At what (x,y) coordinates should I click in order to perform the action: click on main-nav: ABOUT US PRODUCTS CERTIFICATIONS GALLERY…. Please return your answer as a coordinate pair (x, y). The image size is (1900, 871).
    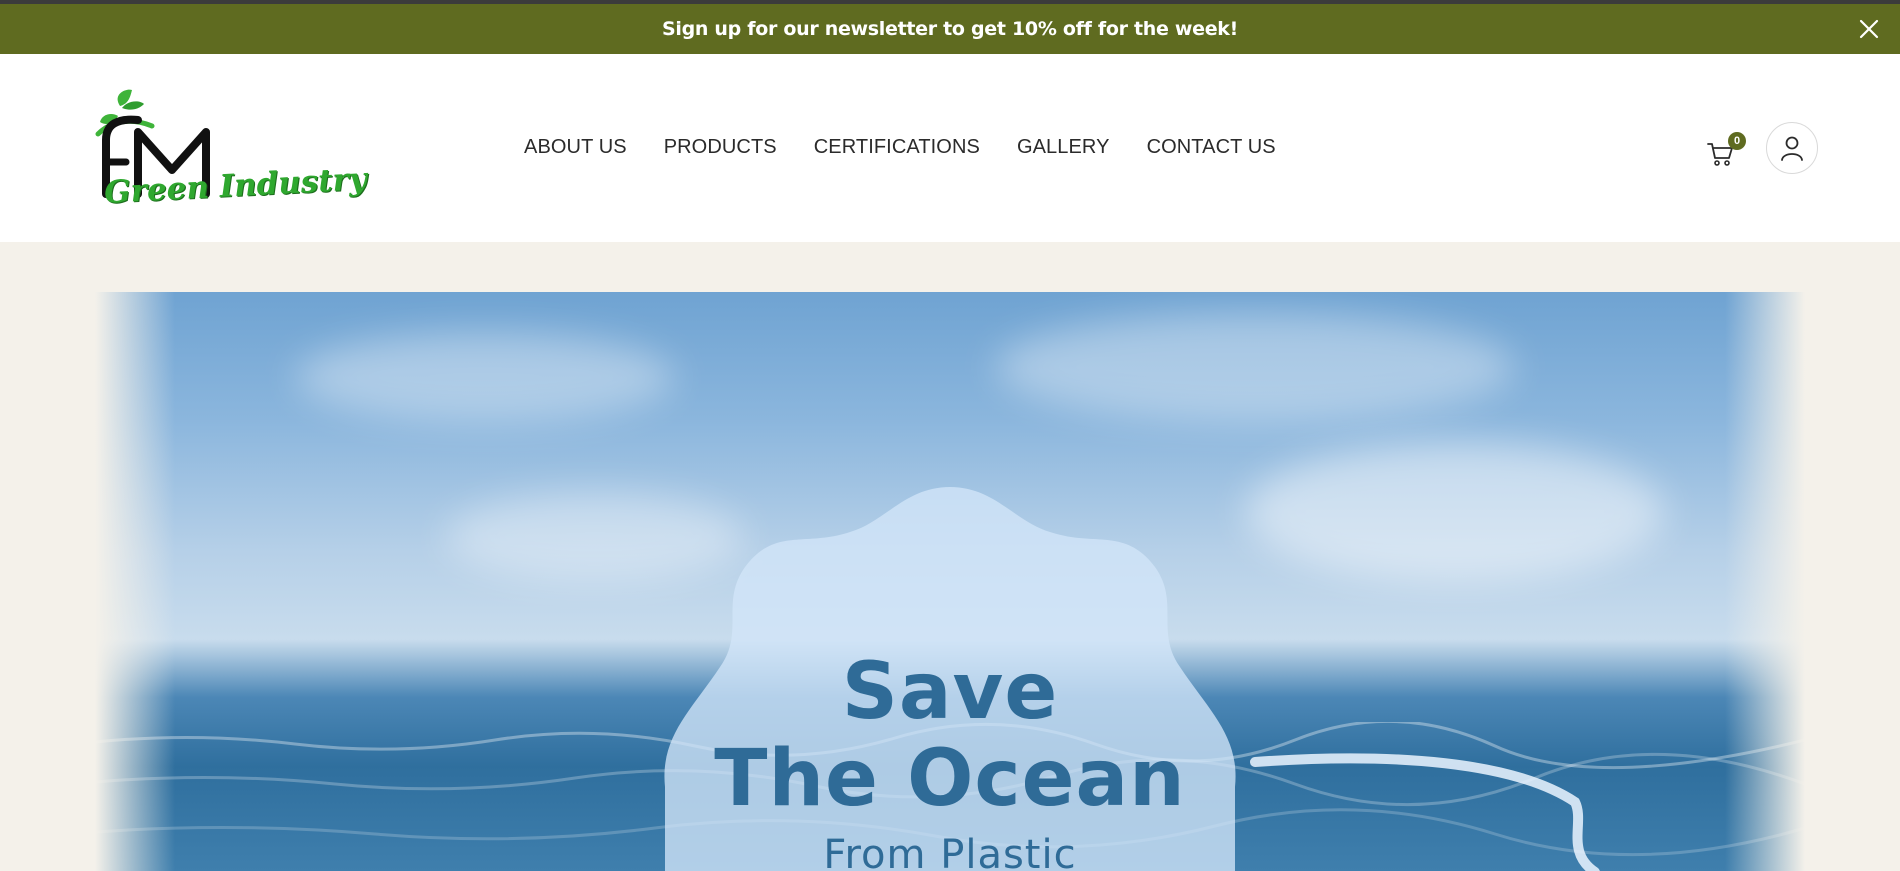
    Looking at the image, I should click on (918, 147).